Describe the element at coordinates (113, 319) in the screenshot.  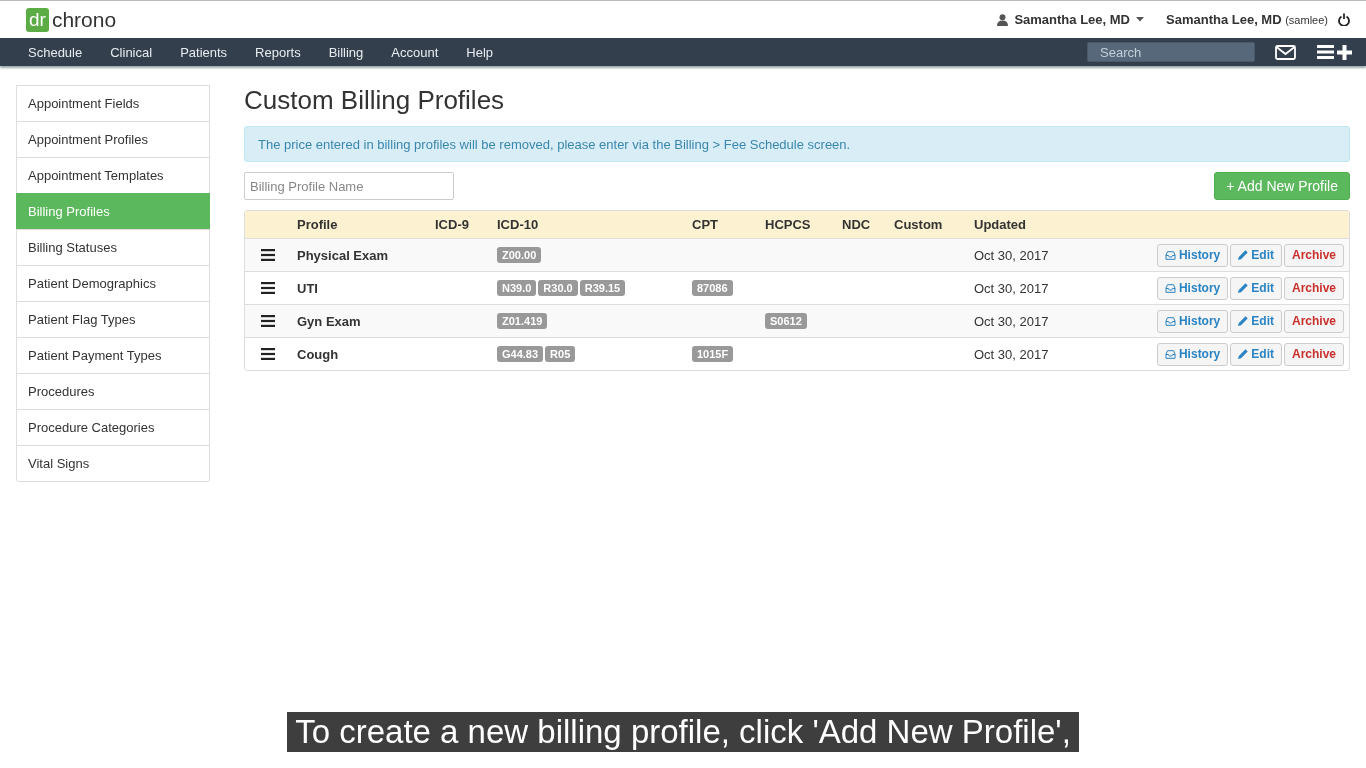
I see `sidebar-item: Patient Flag Types` at that location.